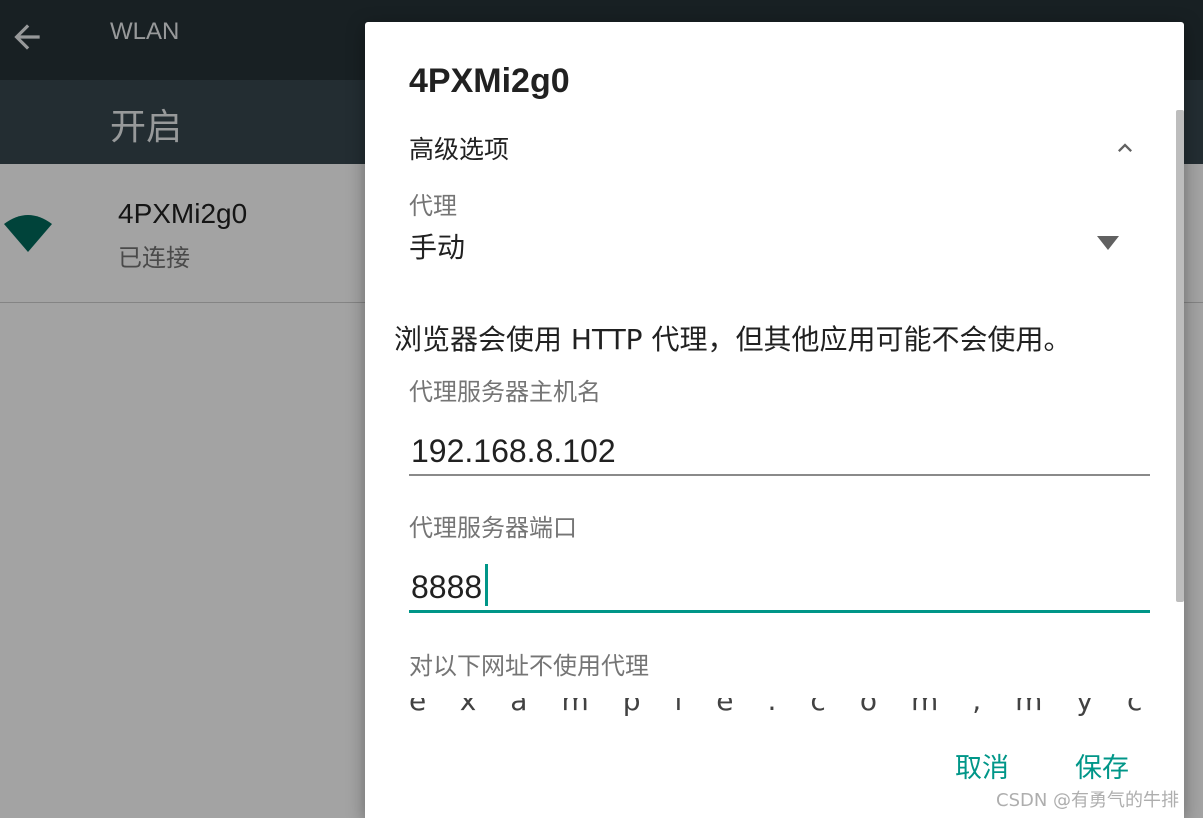 This screenshot has height=818, width=1203. What do you see at coordinates (1088, 800) in the screenshot?
I see `watermark: CSDN @有勇气的牛排` at bounding box center [1088, 800].